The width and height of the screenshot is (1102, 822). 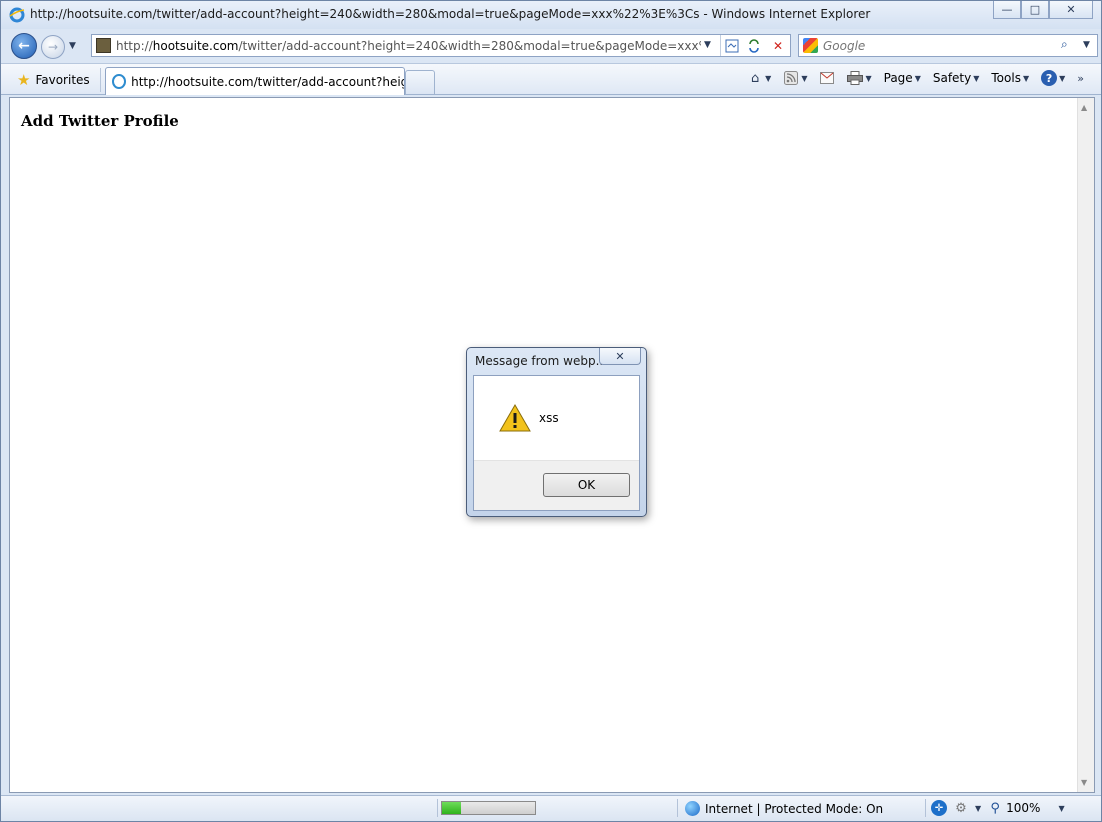 What do you see at coordinates (451, 808) in the screenshot?
I see `progress-fill` at bounding box center [451, 808].